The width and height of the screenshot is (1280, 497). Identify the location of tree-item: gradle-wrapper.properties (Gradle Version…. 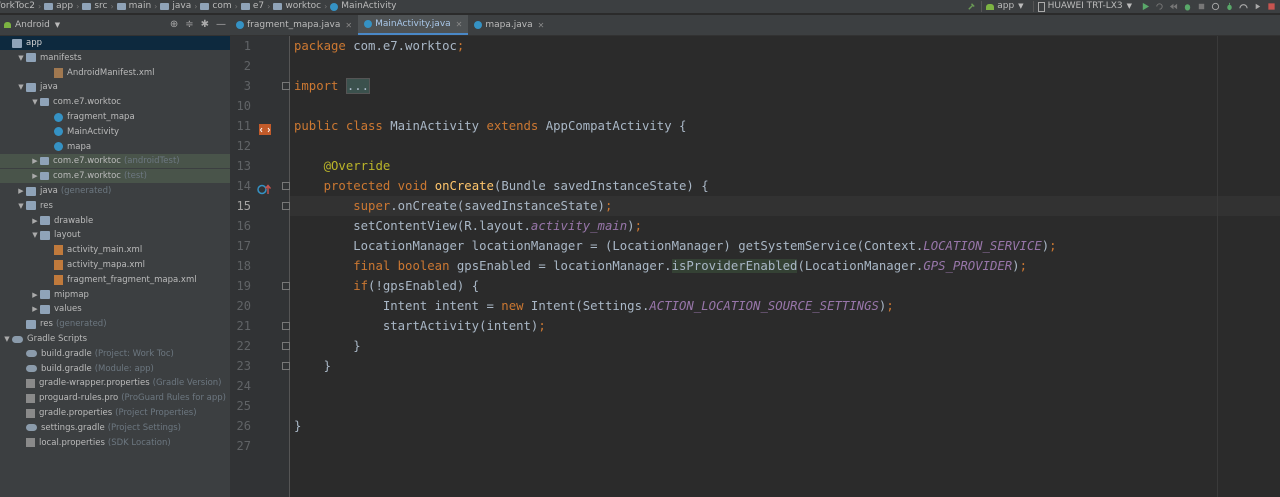
(115, 383).